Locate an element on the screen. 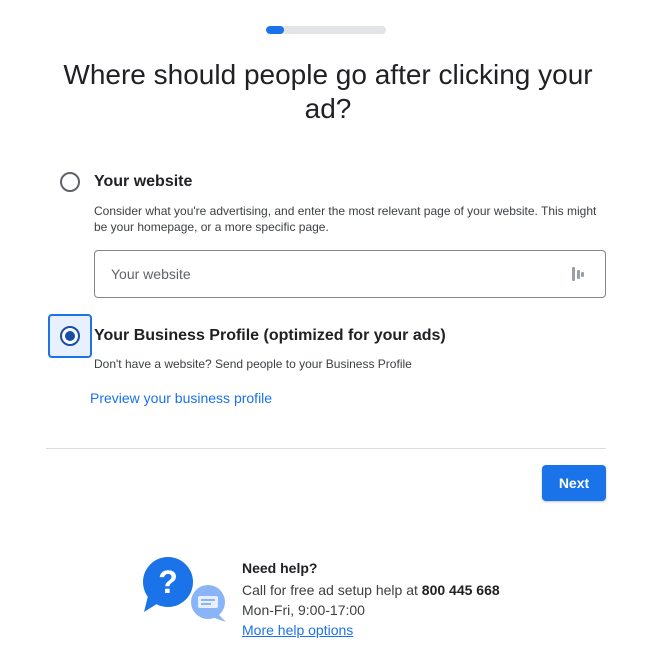 This screenshot has height=662, width=656. more-help-options-link: More help options is located at coordinates (297, 630).